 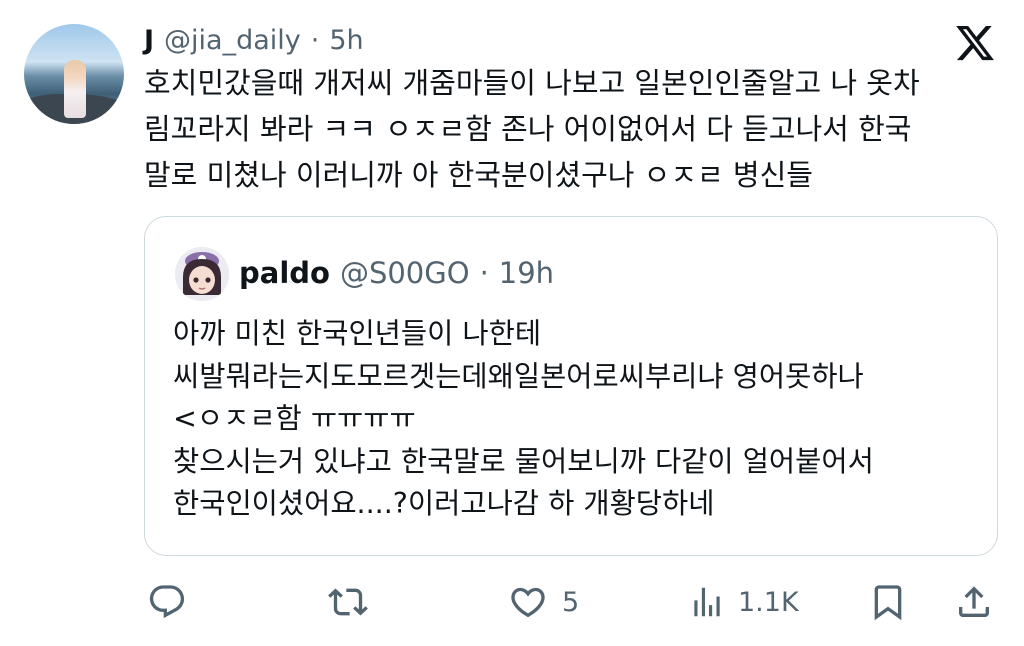 What do you see at coordinates (571, 602) in the screenshot?
I see `like-count: 5` at bounding box center [571, 602].